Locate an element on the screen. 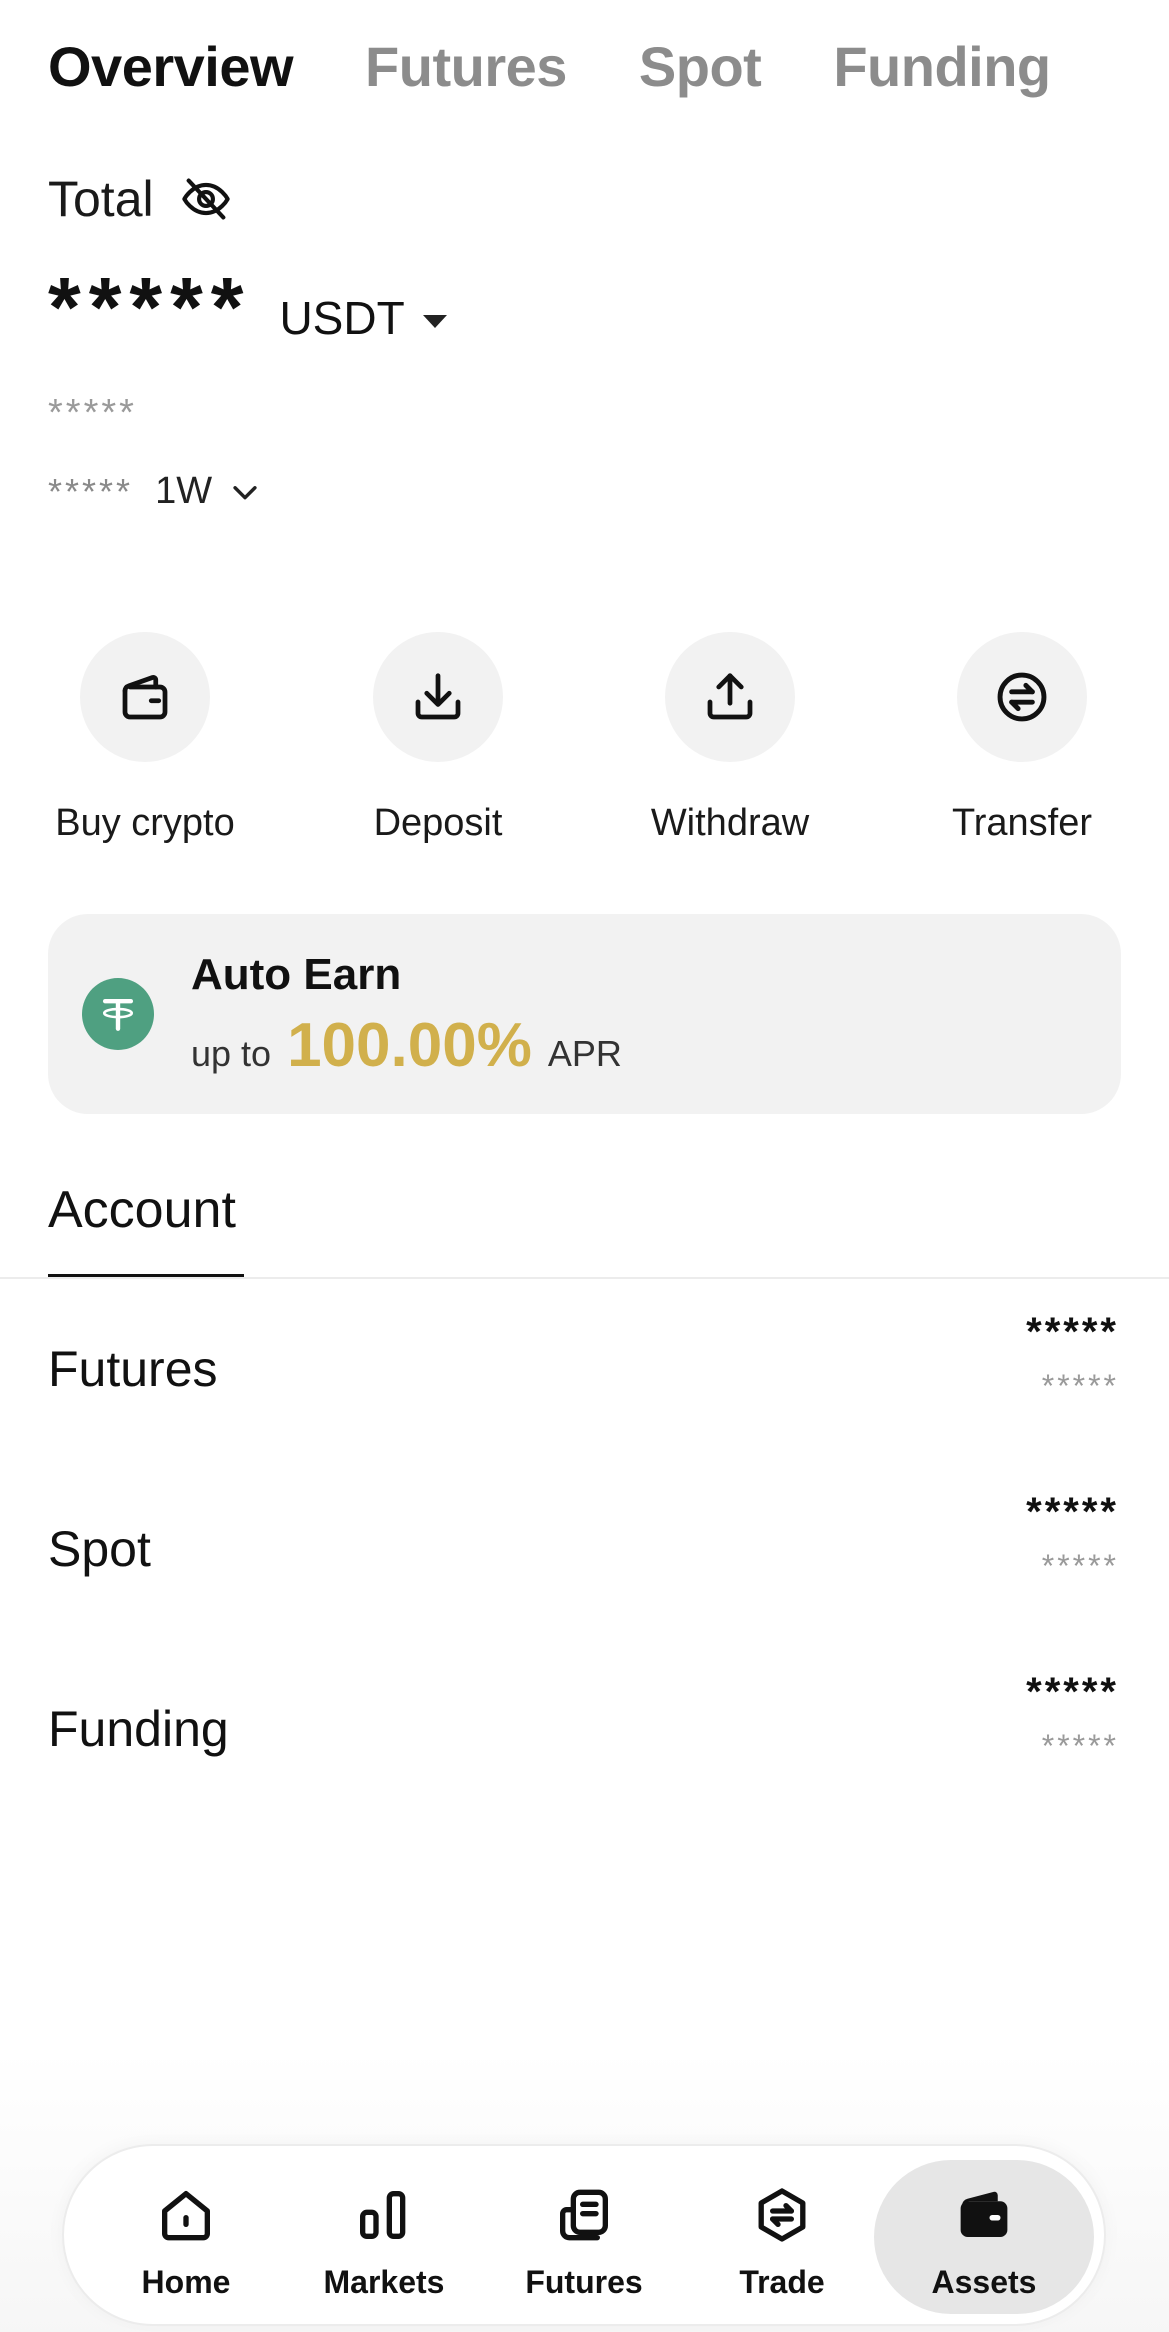 This screenshot has width=1169, height=2332. top-tabs: Overview Futures Spot Funding is located at coordinates (549, 66).